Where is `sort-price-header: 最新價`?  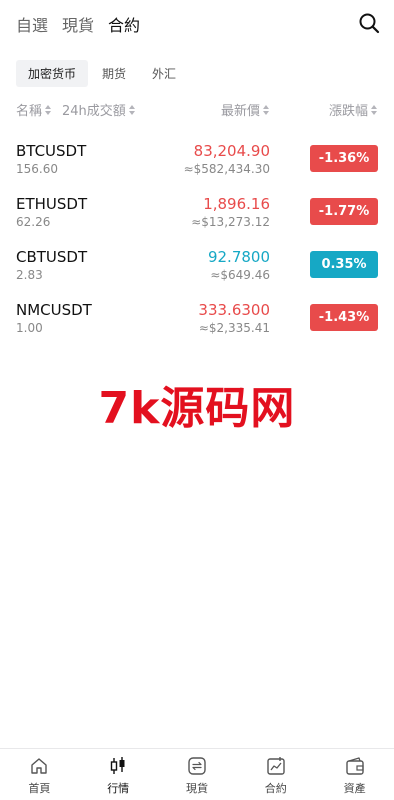 sort-price-header: 最新價 is located at coordinates (245, 109).